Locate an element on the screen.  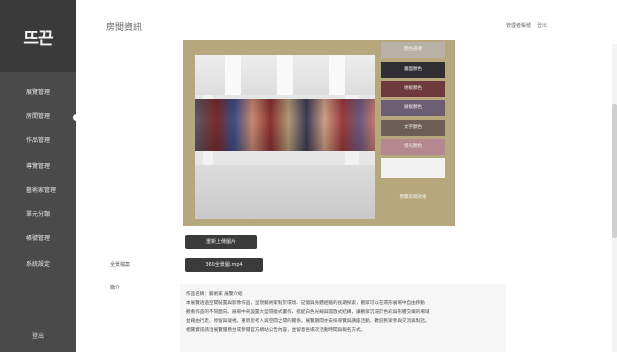
sidebar-item-label: 系統設定 is located at coordinates (38, 264).